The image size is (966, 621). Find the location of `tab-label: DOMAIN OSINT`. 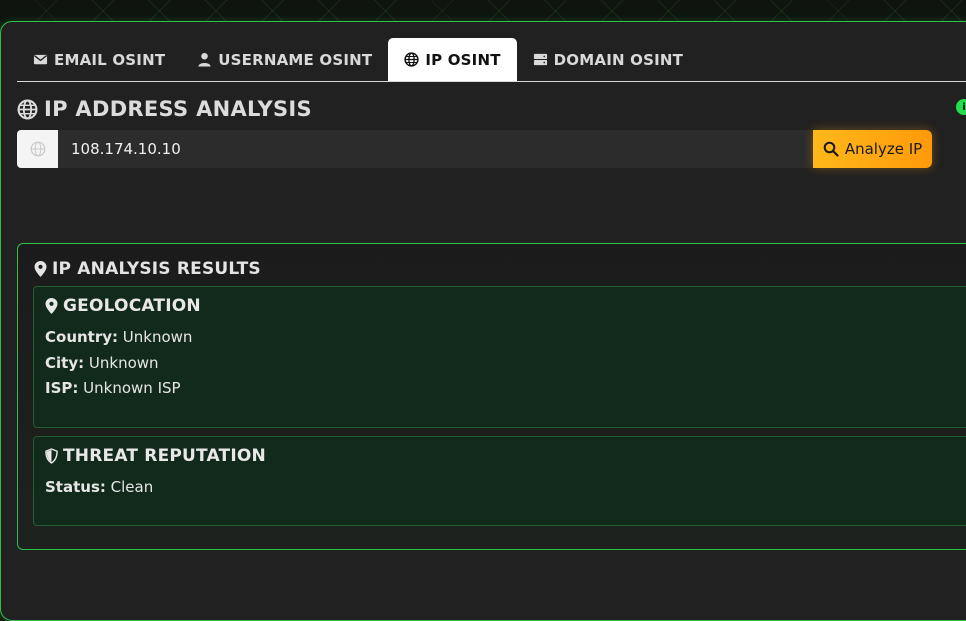

tab-label: DOMAIN OSINT is located at coordinates (618, 59).